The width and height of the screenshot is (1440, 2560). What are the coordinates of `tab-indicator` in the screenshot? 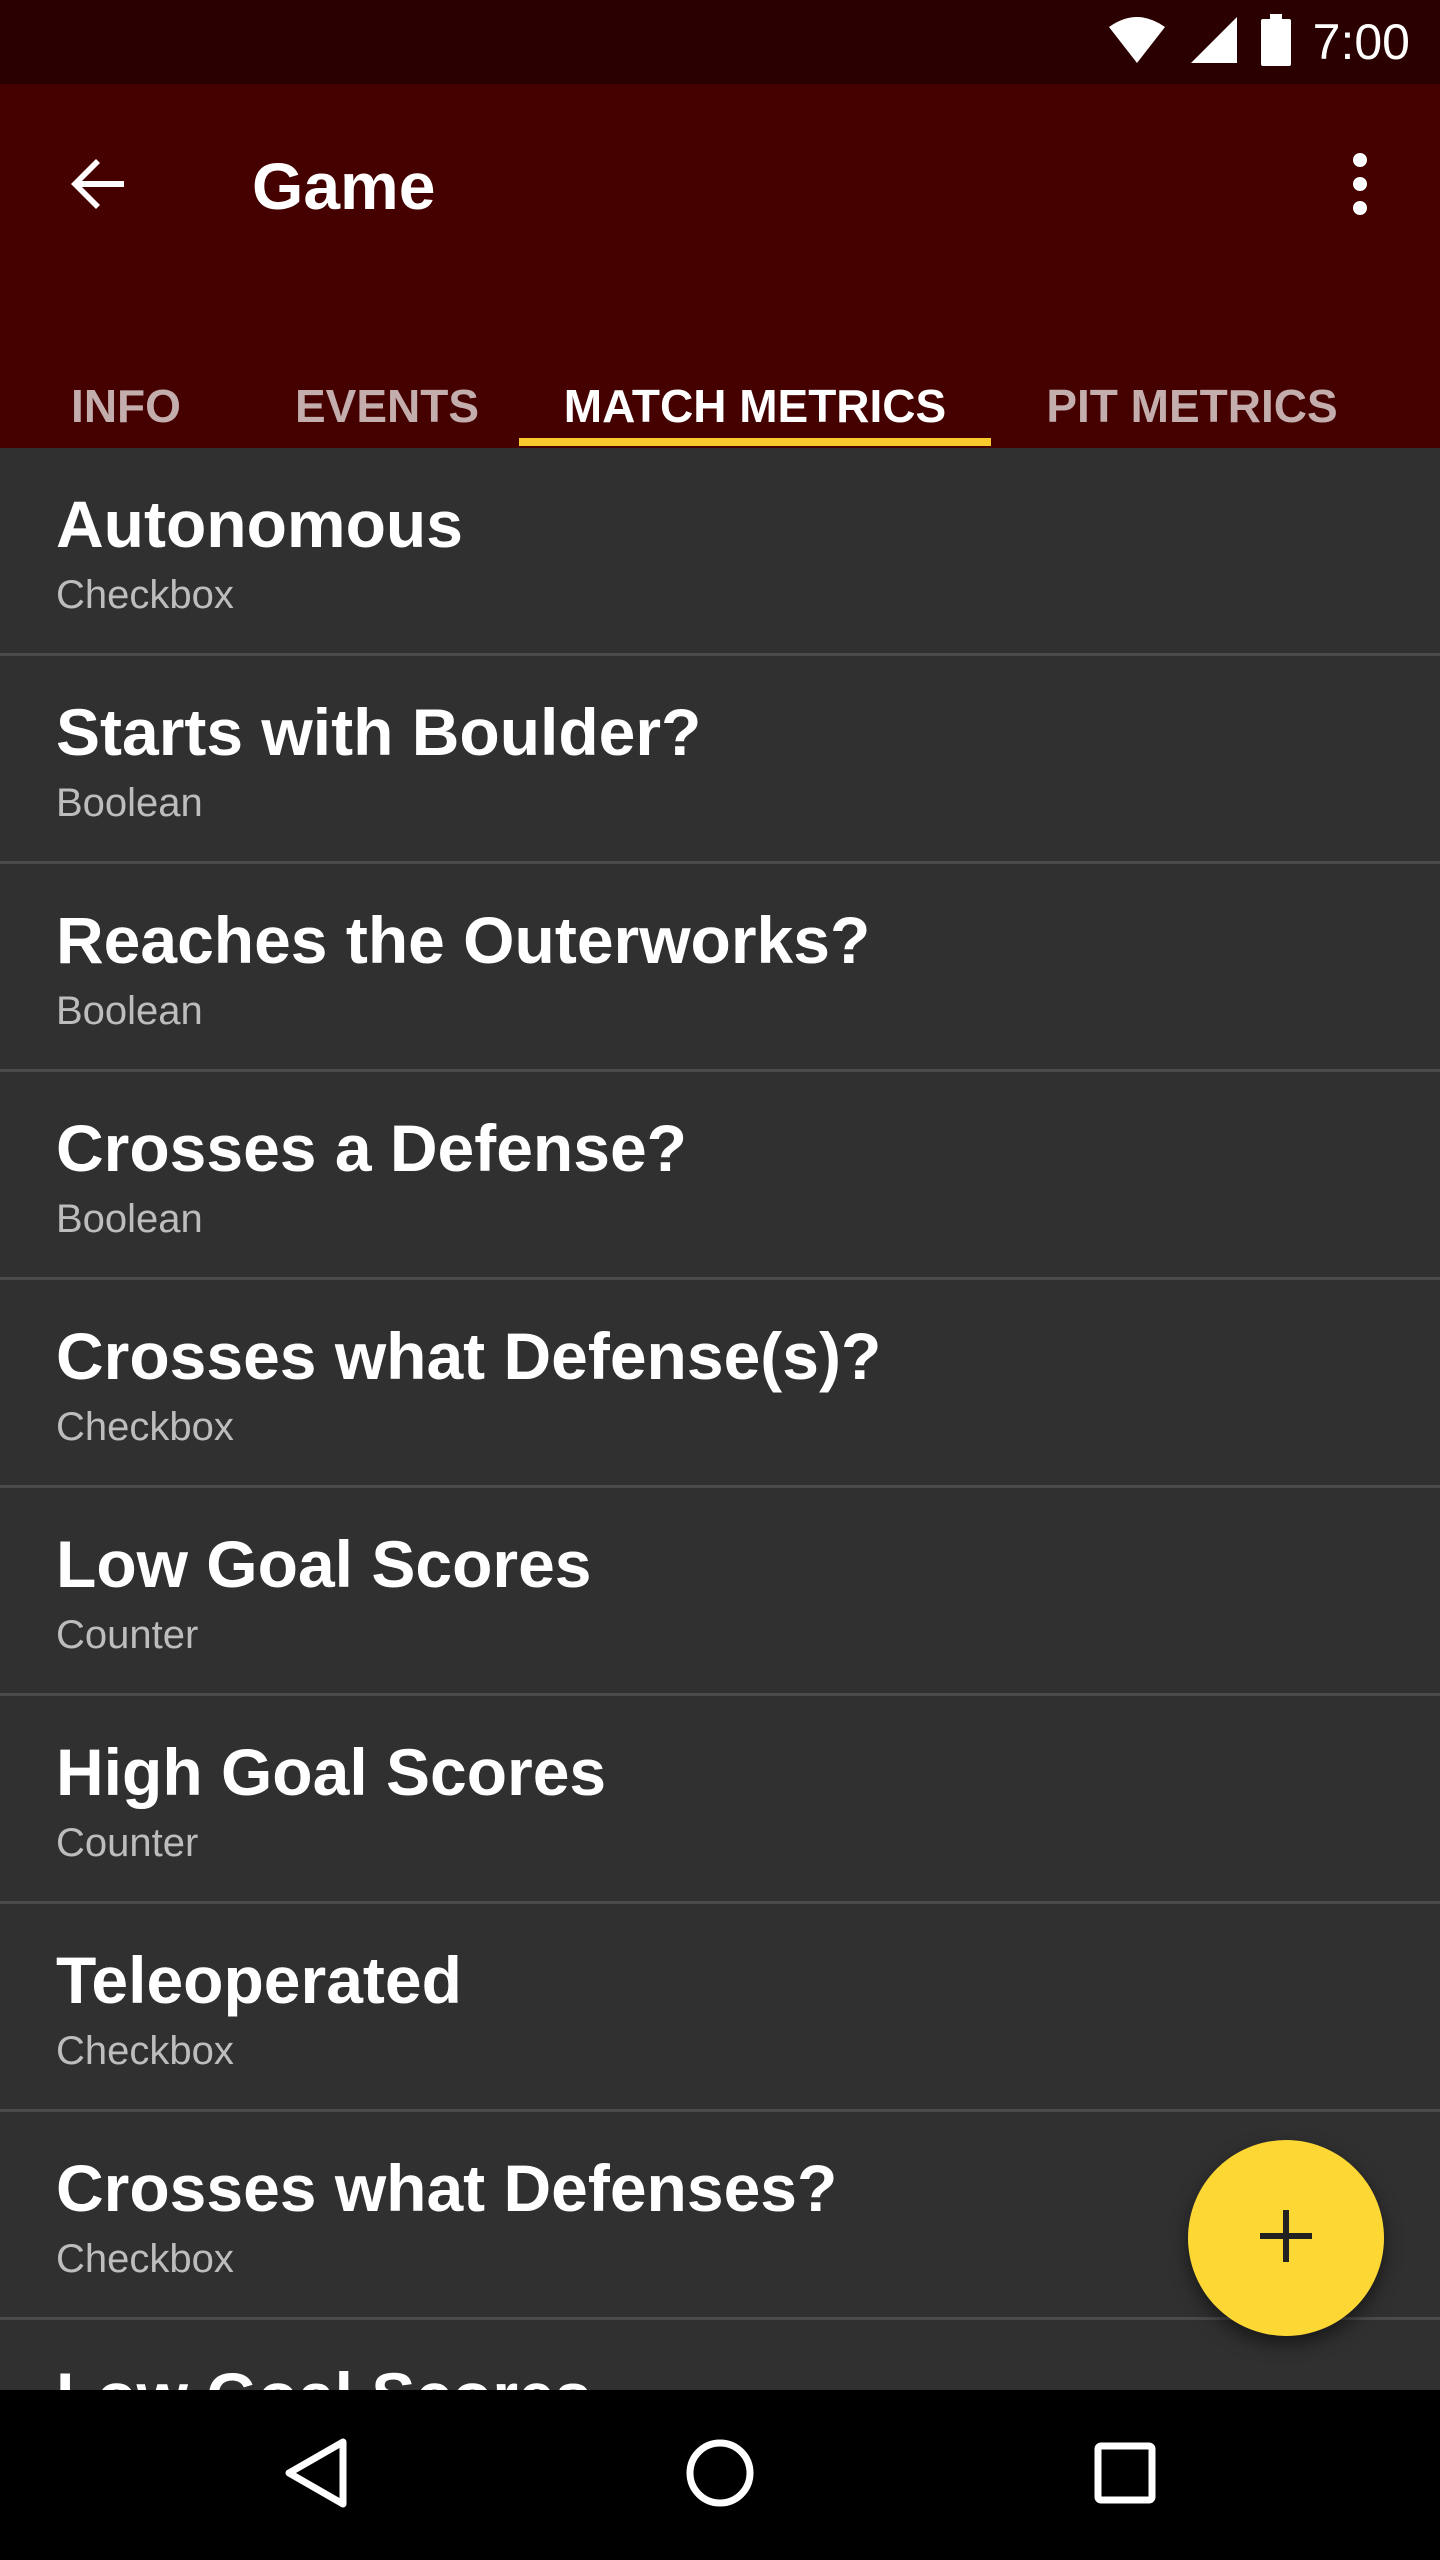 It's located at (755, 442).